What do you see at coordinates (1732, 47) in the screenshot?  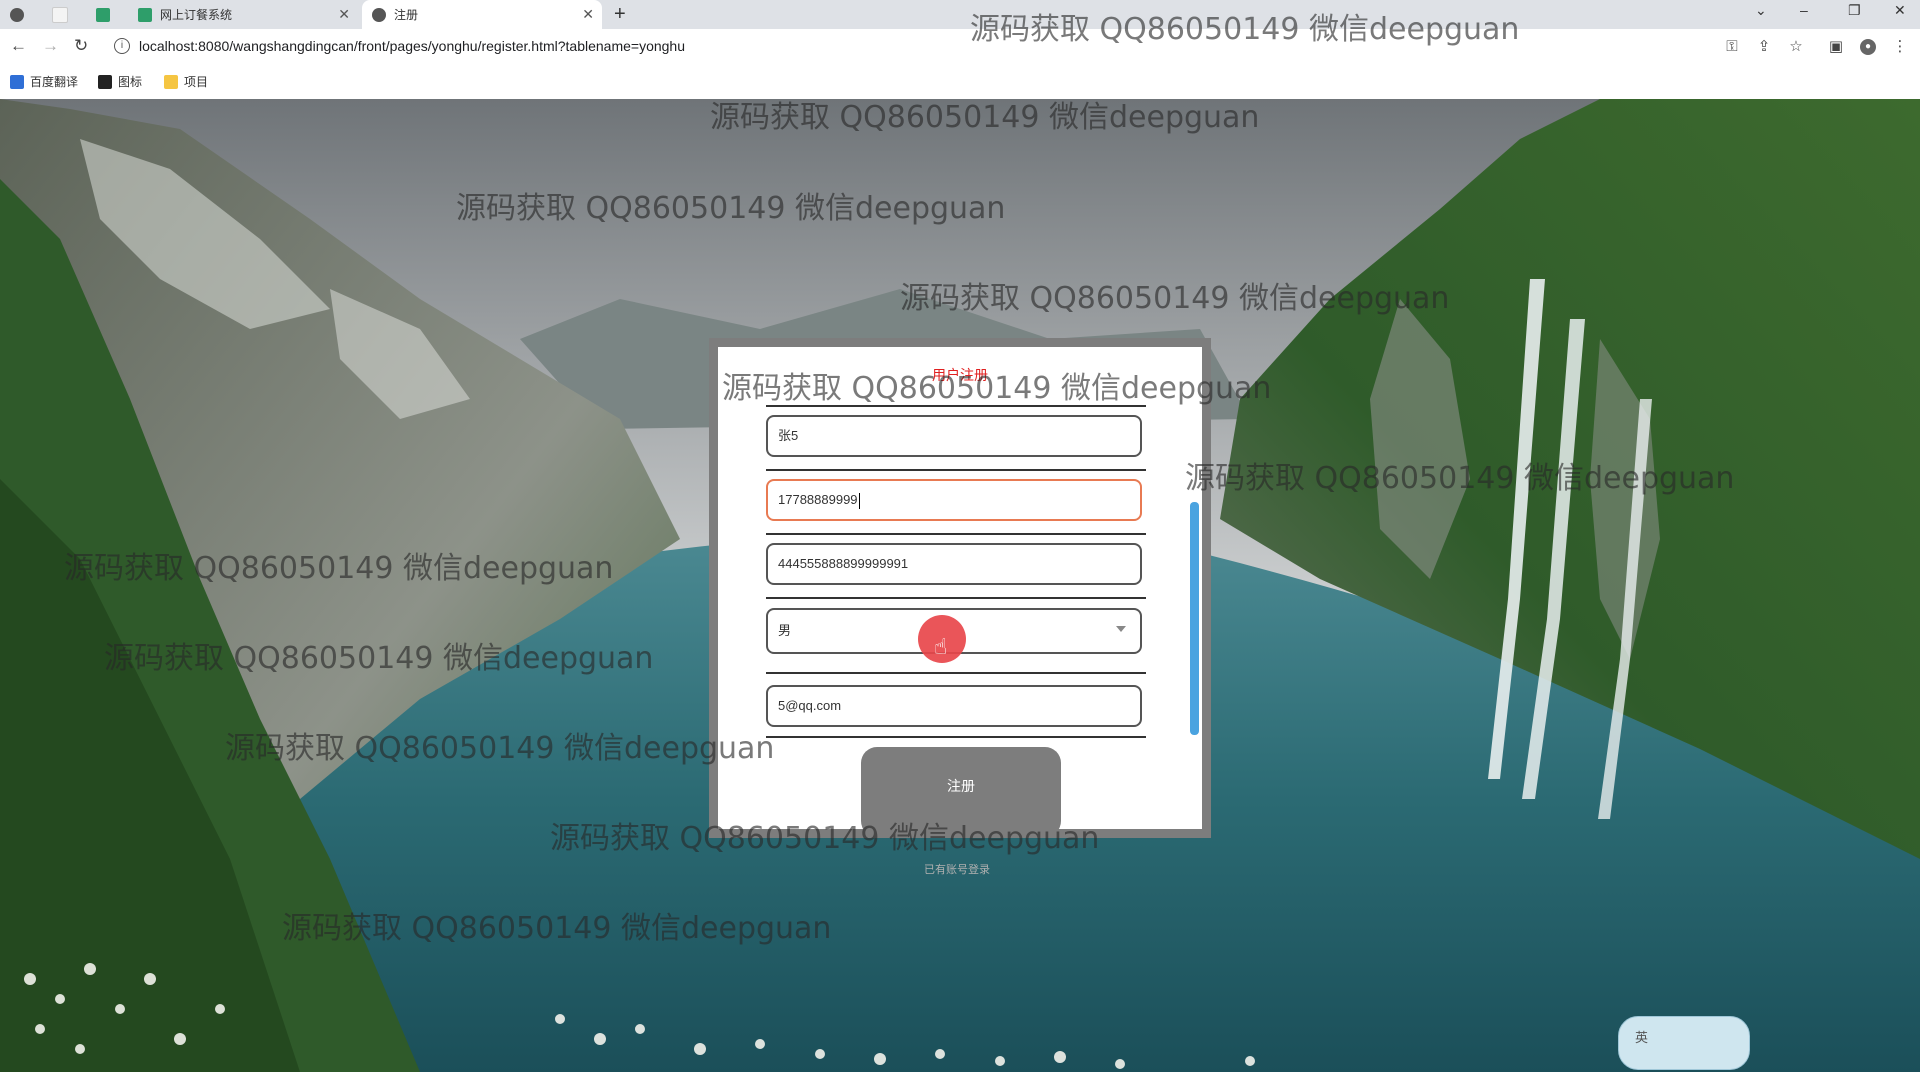 I see `key-icon: ⚿` at bounding box center [1732, 47].